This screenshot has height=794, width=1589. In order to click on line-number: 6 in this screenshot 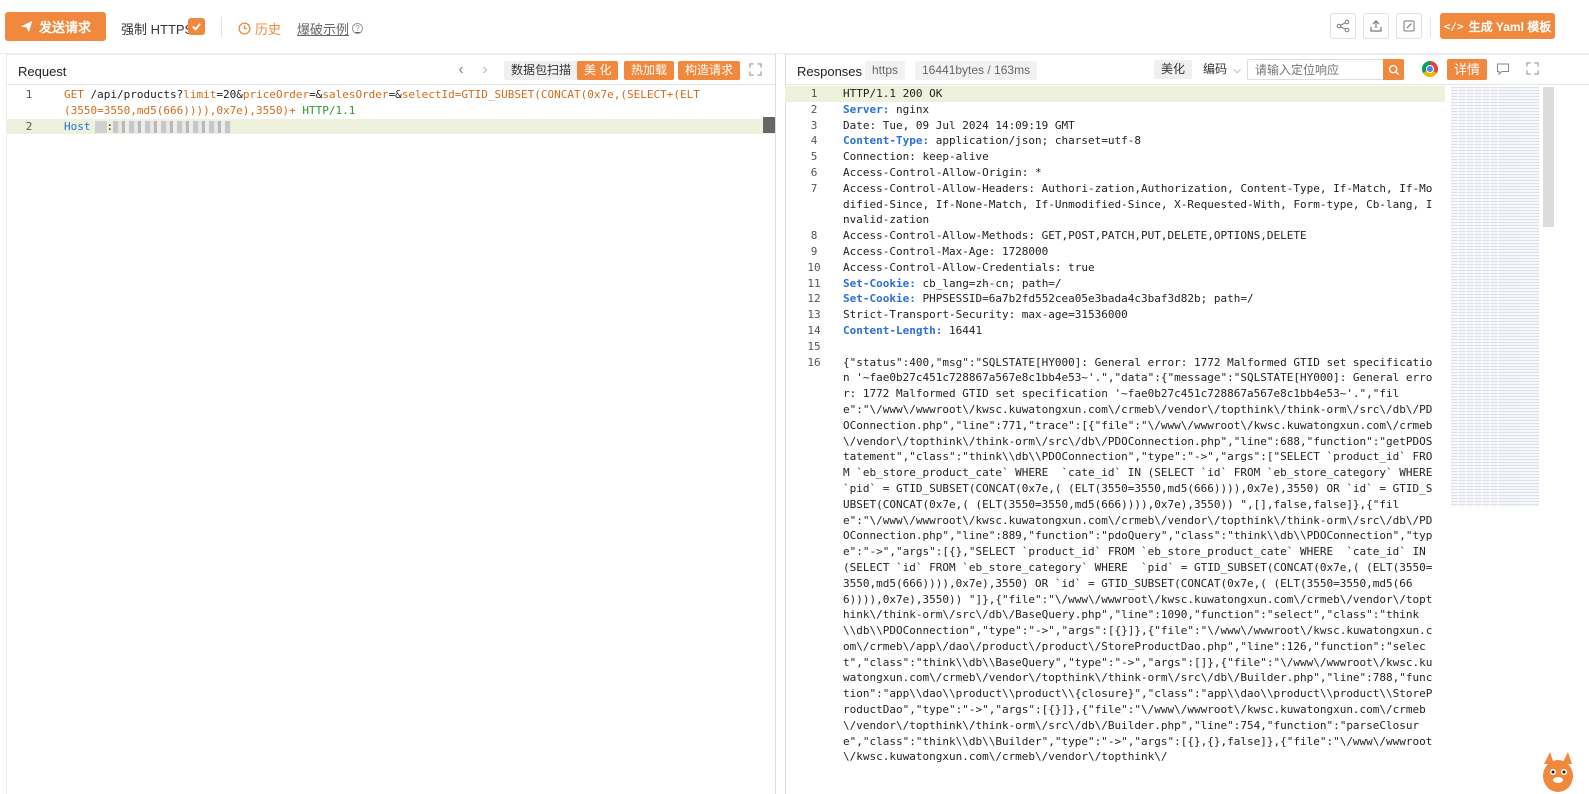, I will do `click(814, 172)`.